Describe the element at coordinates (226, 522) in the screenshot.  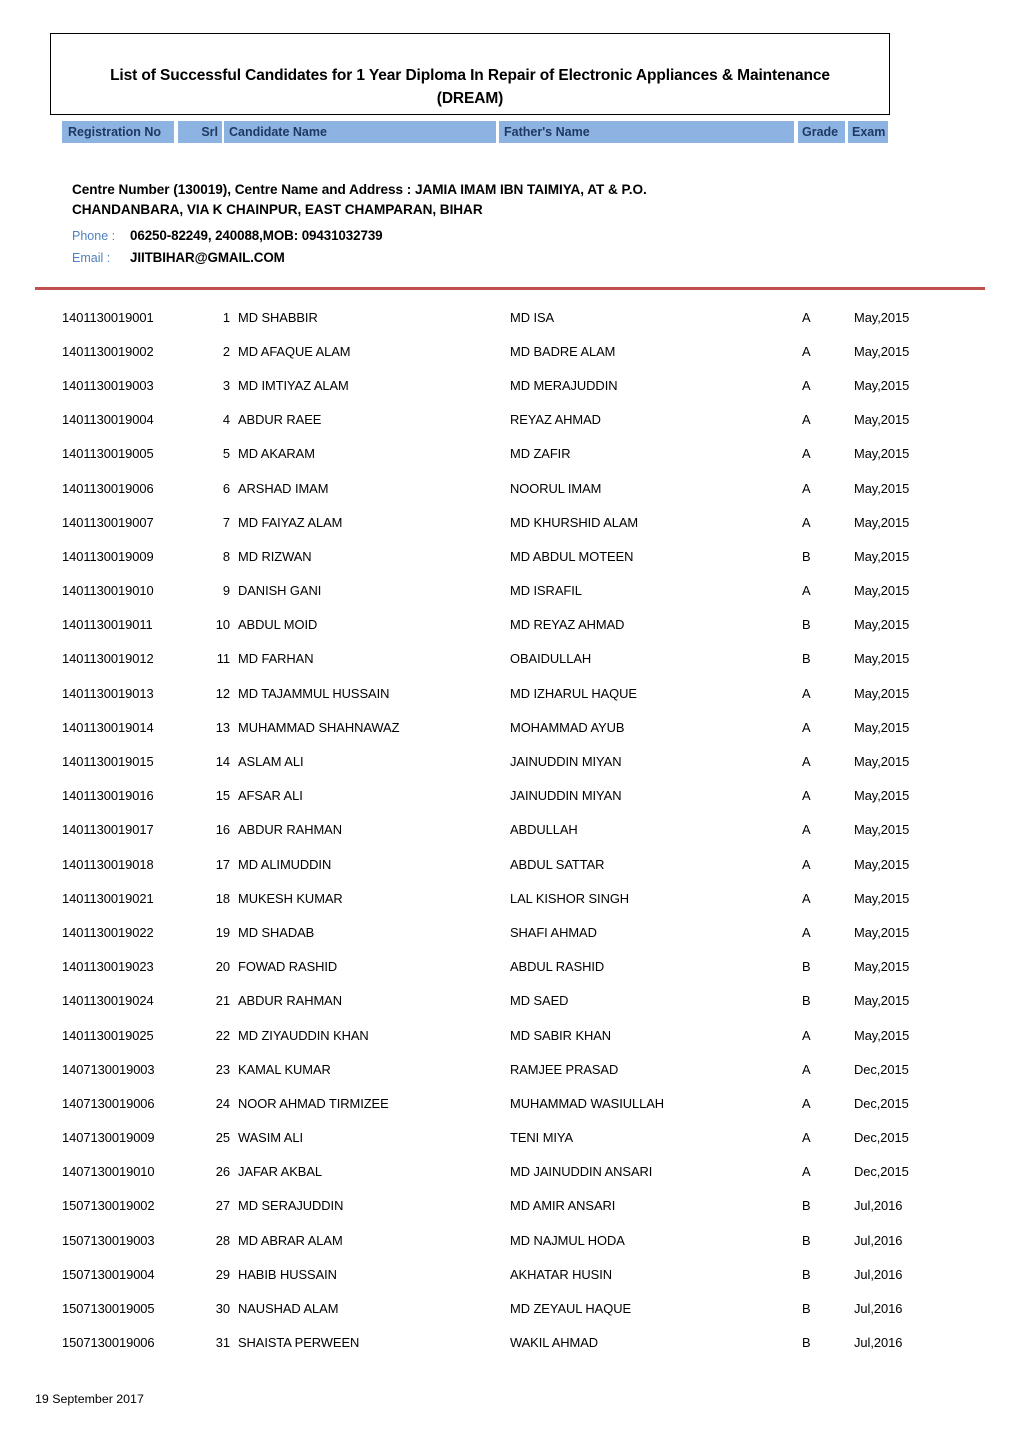
I see `cell-srl: 7` at that location.